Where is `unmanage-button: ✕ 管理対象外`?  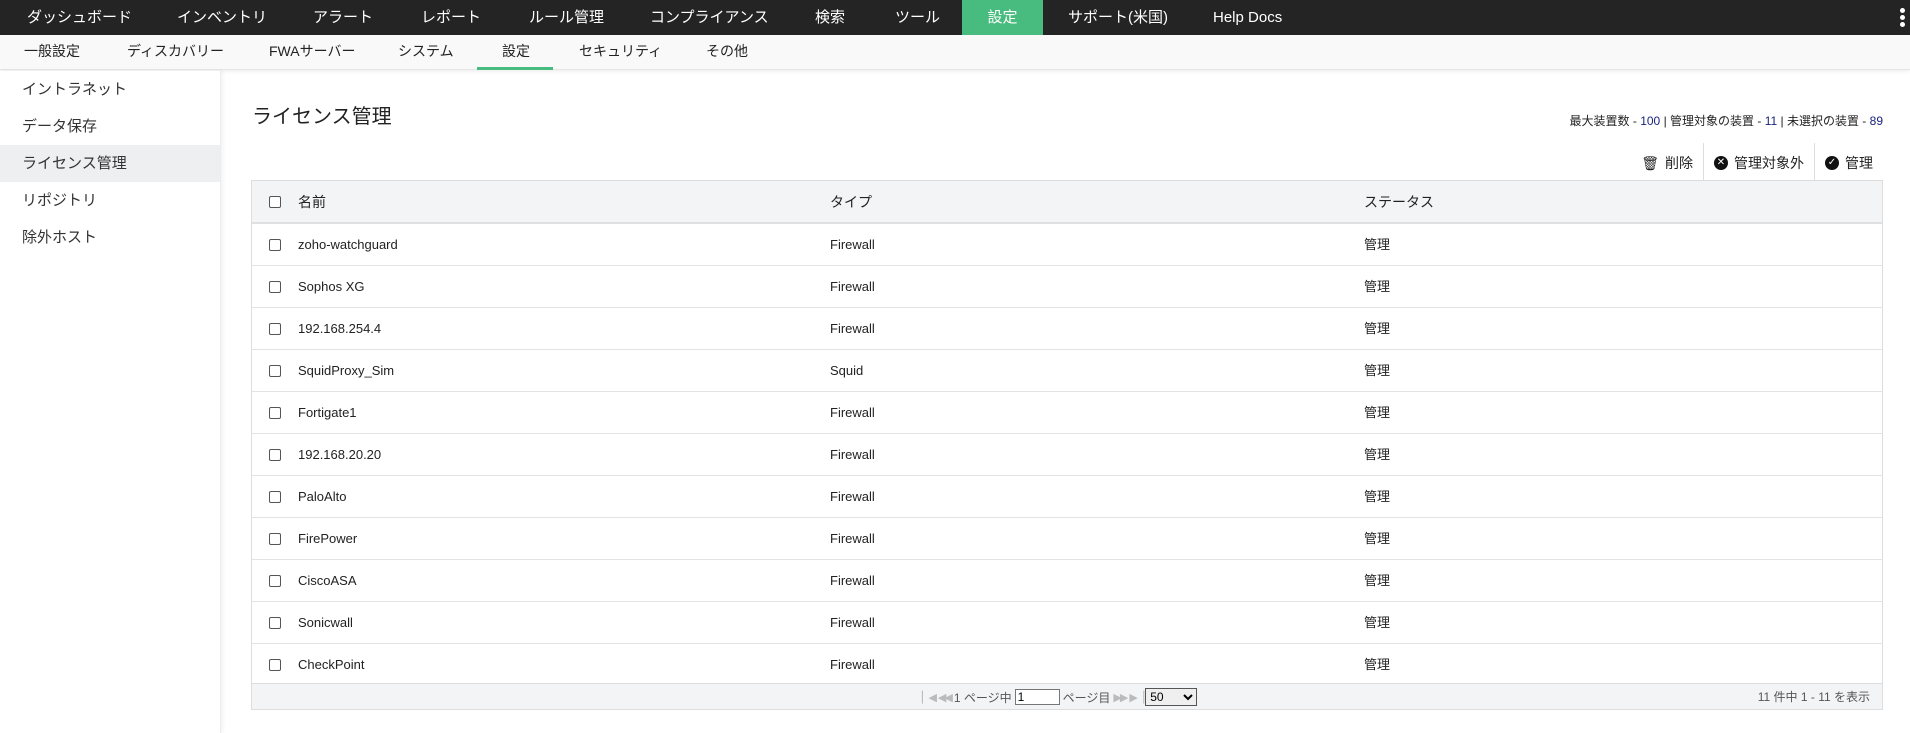
unmanage-button: ✕ 管理対象外 is located at coordinates (1758, 163).